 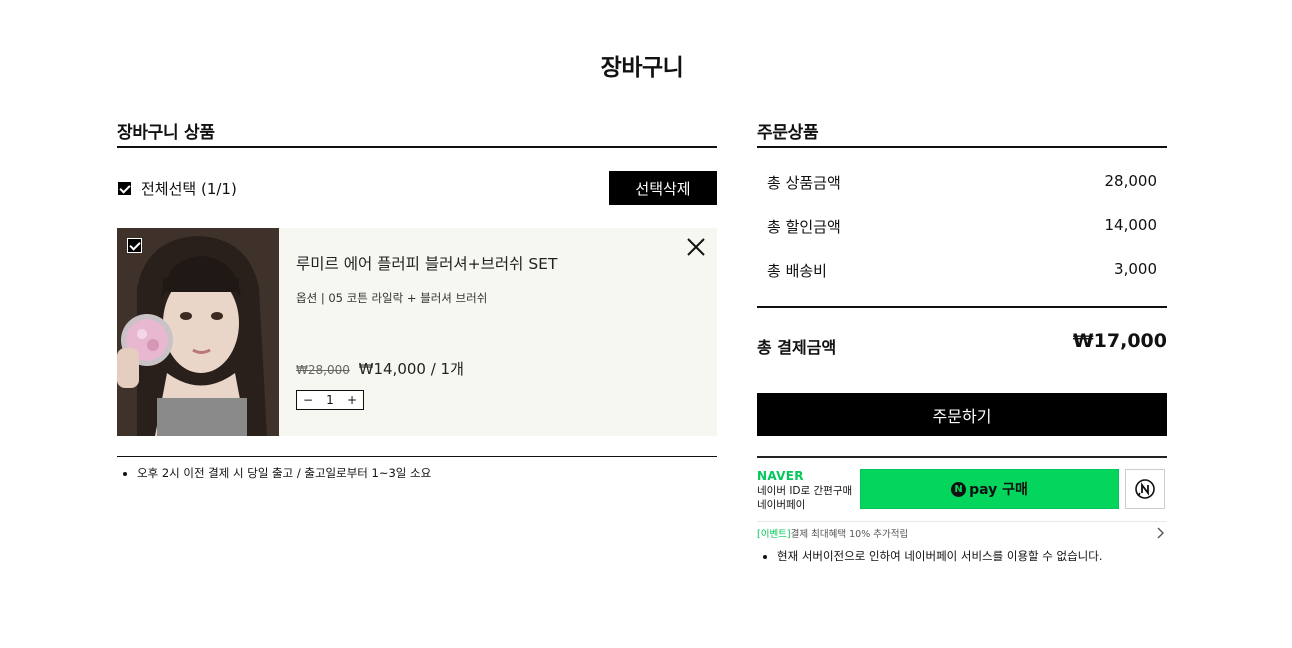 What do you see at coordinates (774, 534) in the screenshot?
I see `event-tag: [이벤트]` at bounding box center [774, 534].